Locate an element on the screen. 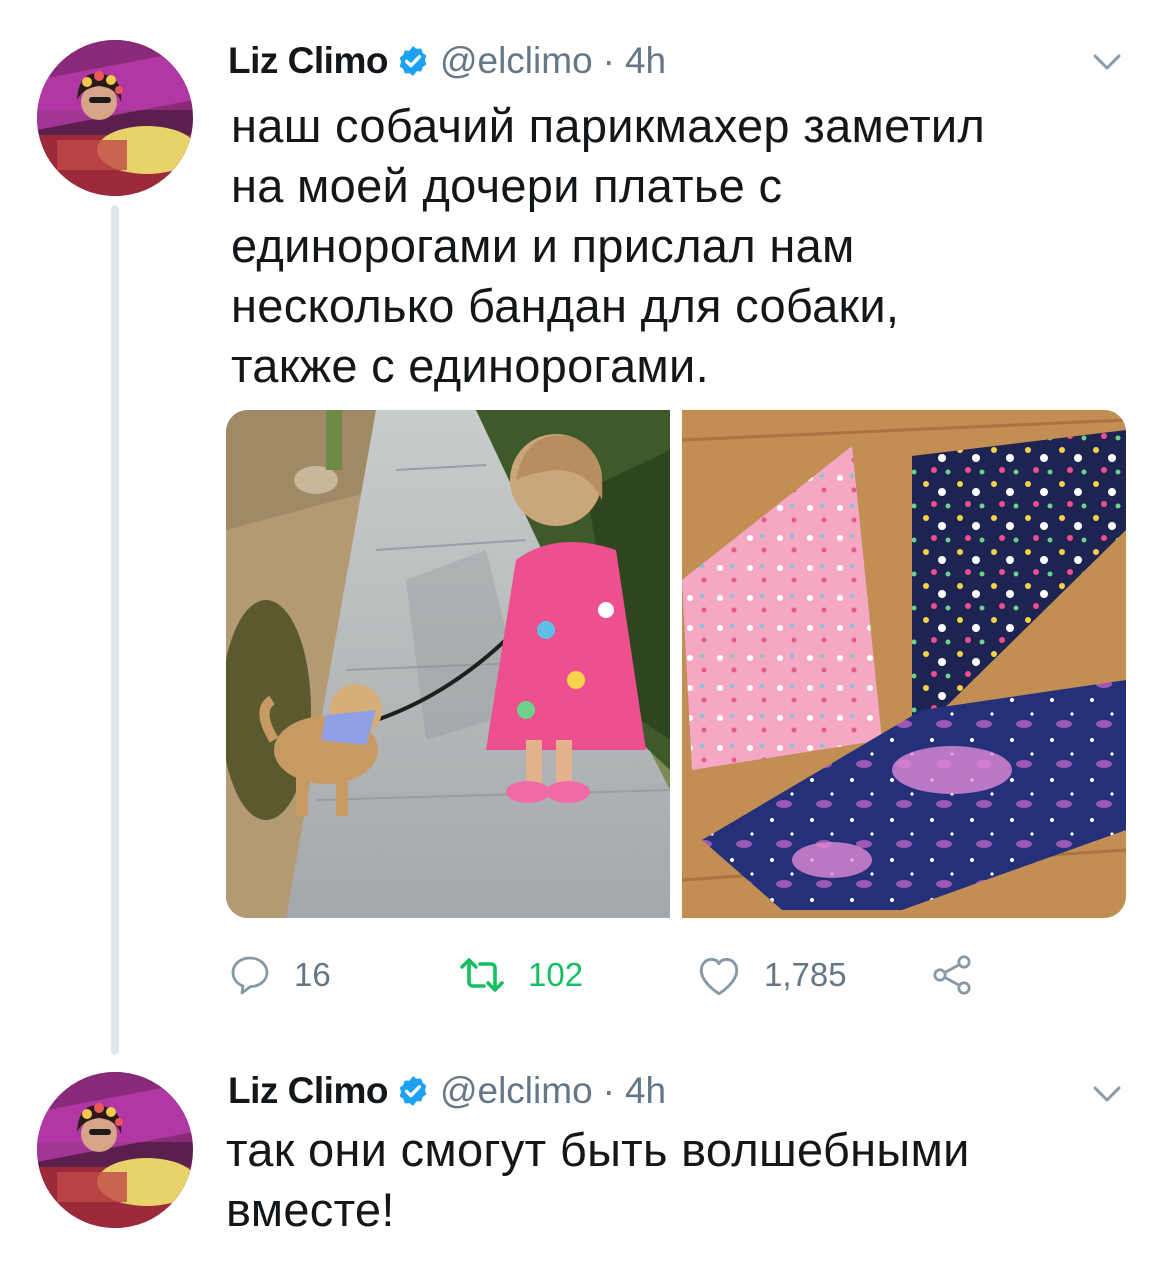  tweet-text: так они смогут быть волшебными вместе! is located at coordinates (598, 1180).